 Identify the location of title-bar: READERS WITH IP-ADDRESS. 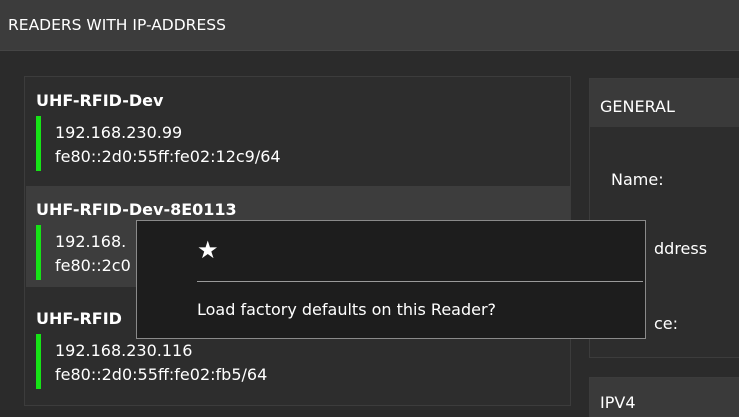
(369, 25).